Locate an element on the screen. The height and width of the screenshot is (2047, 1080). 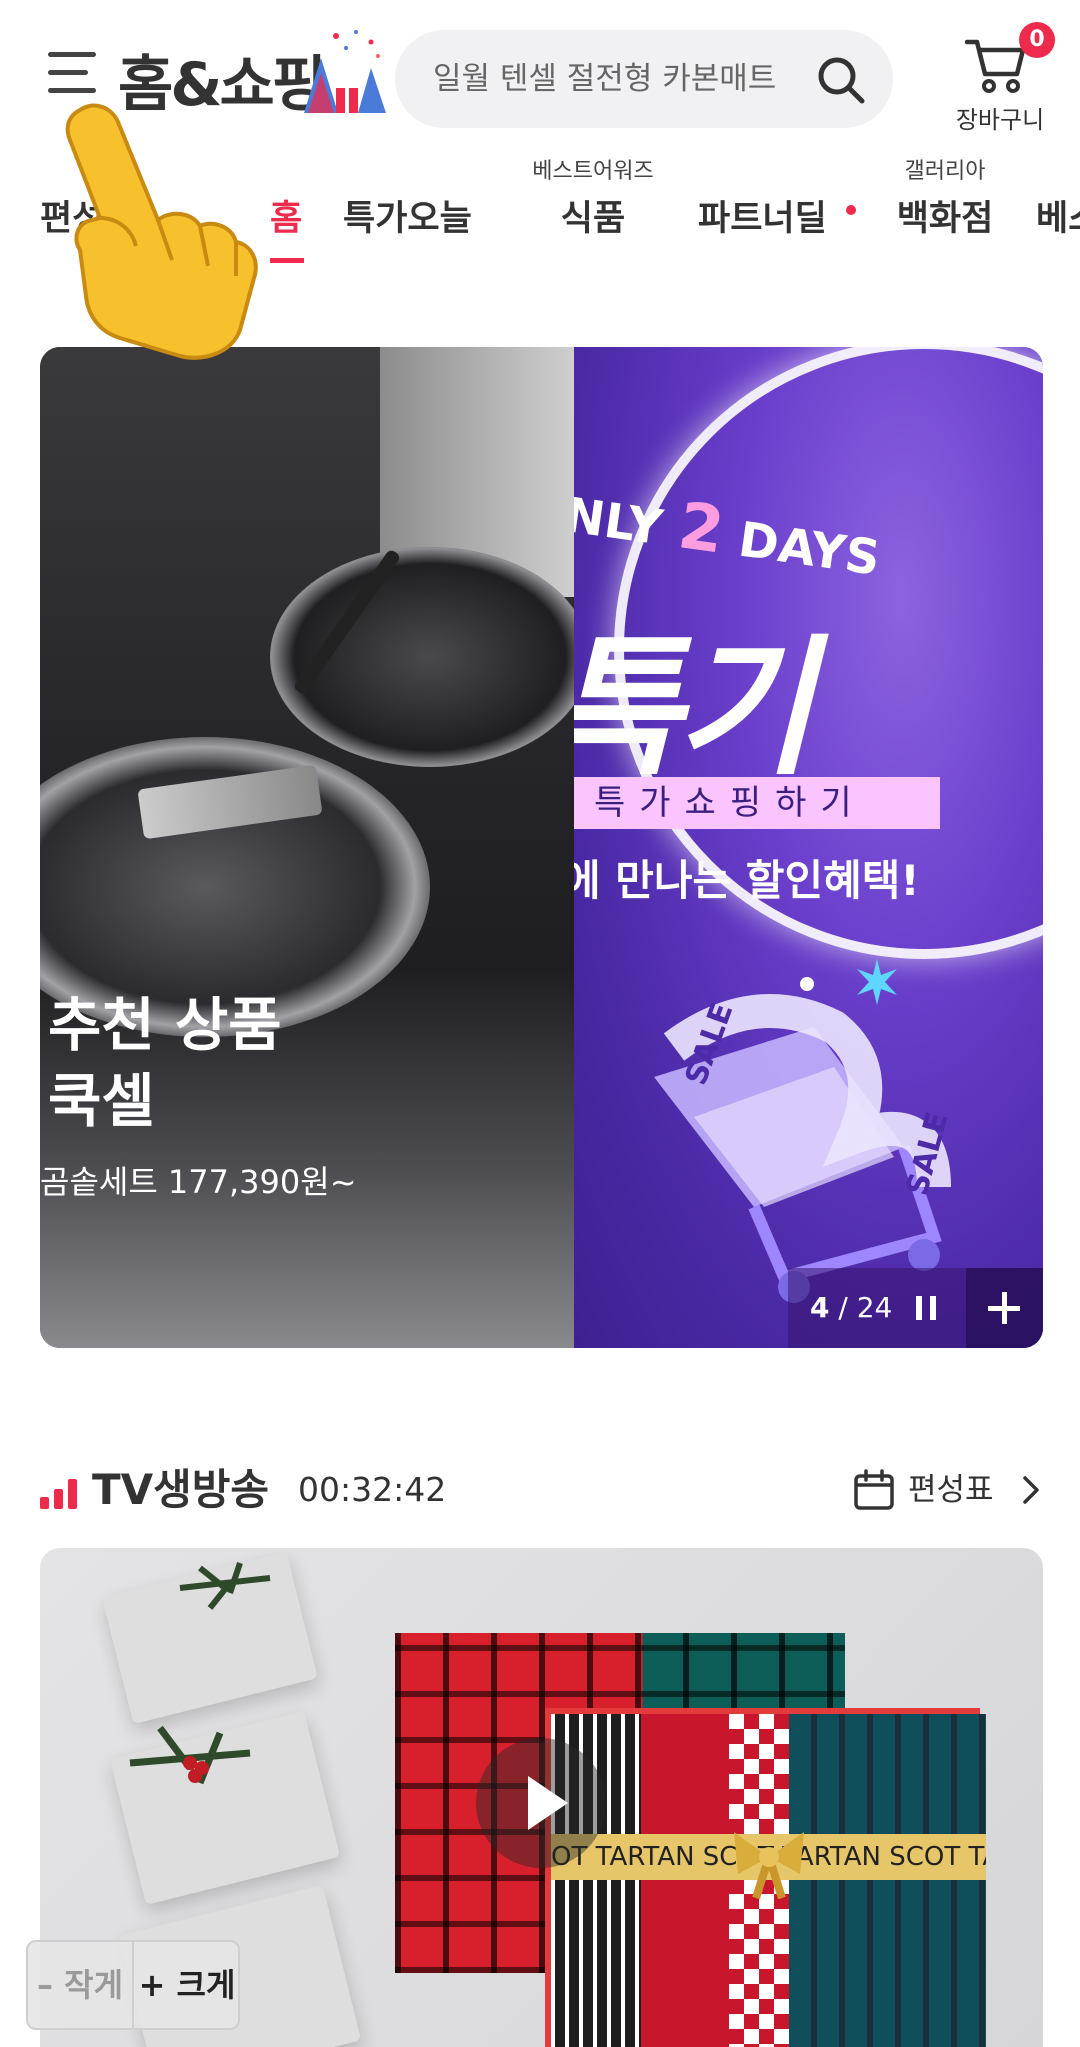
nav-item-label: 특가오늘 is located at coordinates (407, 219).